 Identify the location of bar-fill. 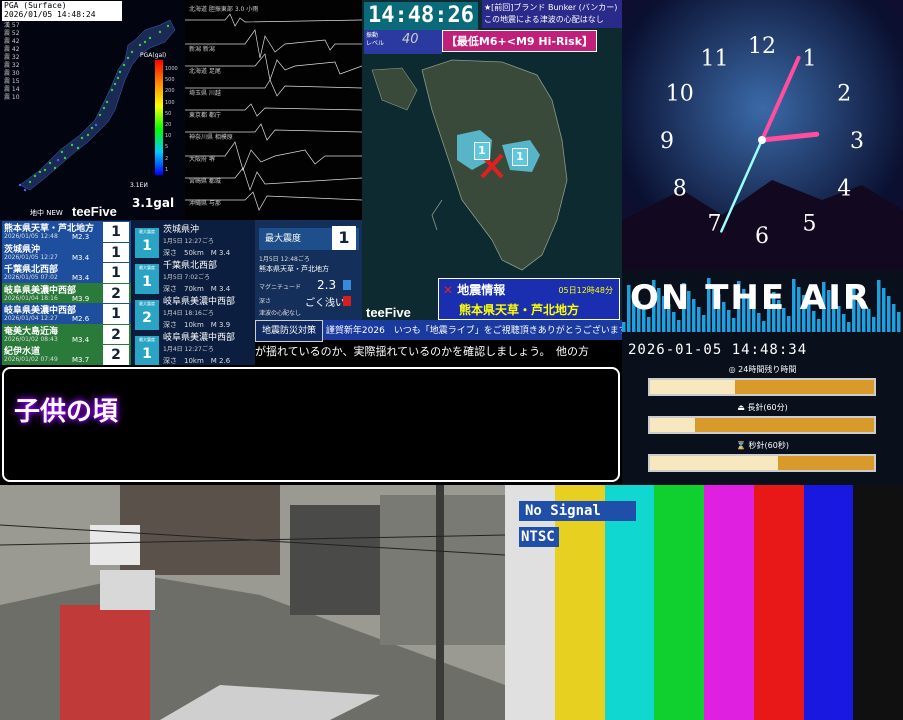
(714, 463).